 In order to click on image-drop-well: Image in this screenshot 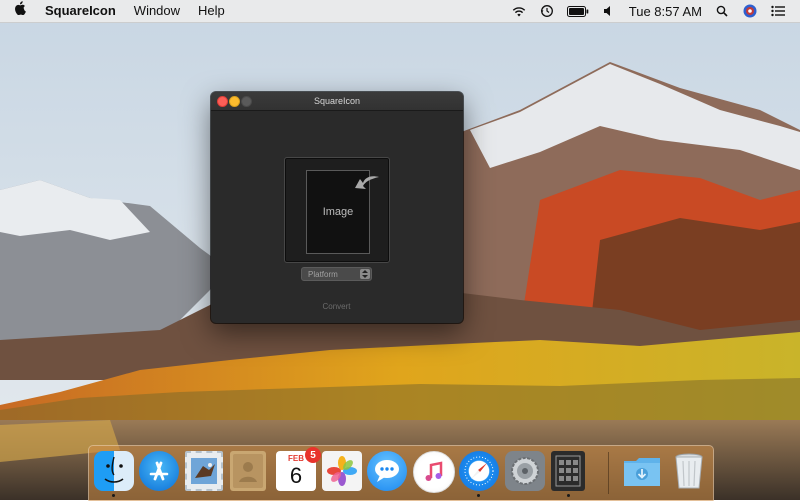, I will do `click(337, 210)`.